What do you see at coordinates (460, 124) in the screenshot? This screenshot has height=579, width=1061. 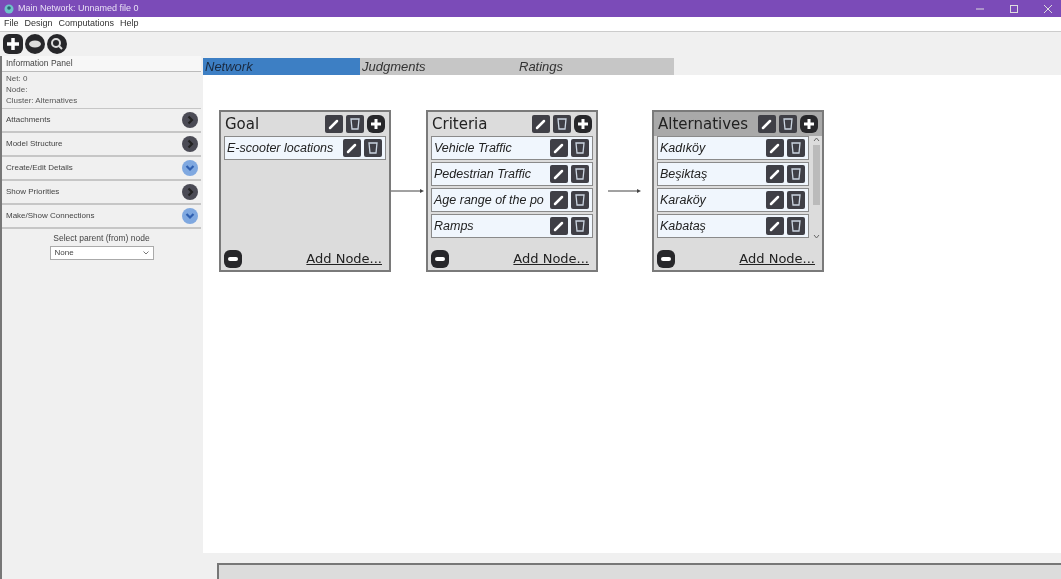 I see `cluster-title: Criteria` at bounding box center [460, 124].